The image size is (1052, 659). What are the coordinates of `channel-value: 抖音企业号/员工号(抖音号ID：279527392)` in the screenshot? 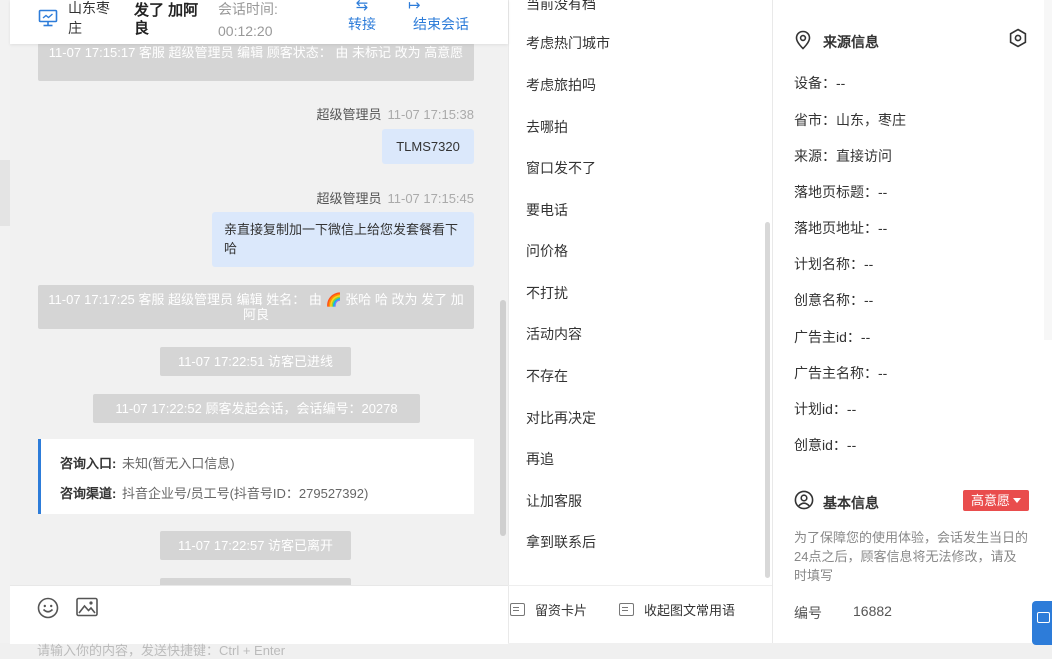 It's located at (245, 493).